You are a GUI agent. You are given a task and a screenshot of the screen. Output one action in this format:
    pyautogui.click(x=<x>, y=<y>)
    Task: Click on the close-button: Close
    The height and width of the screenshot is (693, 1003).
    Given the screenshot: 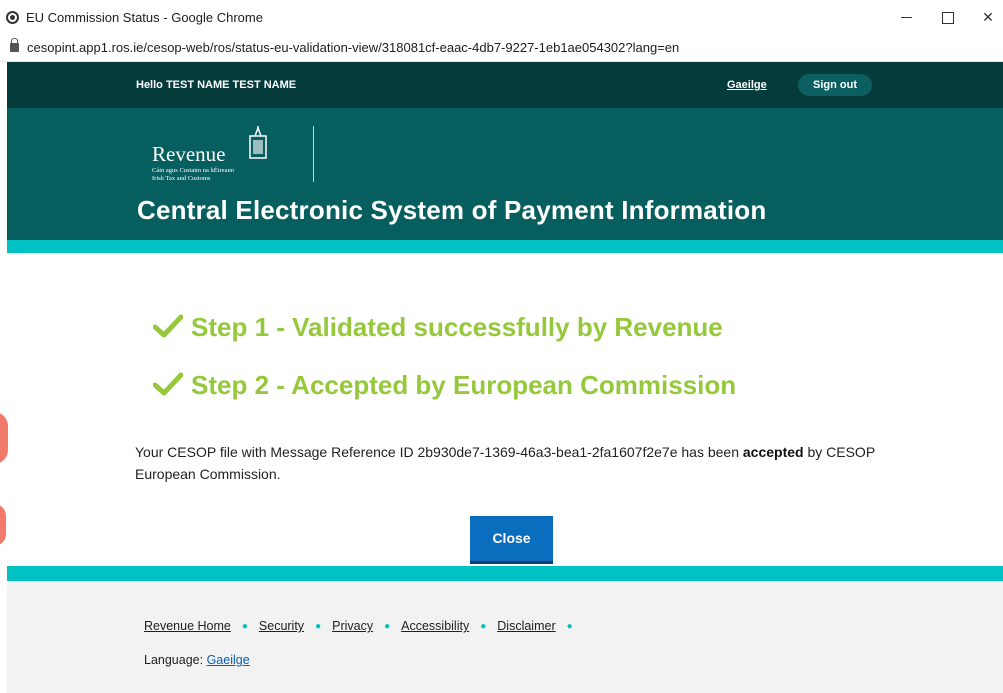 What is the action you would take?
    pyautogui.click(x=511, y=540)
    